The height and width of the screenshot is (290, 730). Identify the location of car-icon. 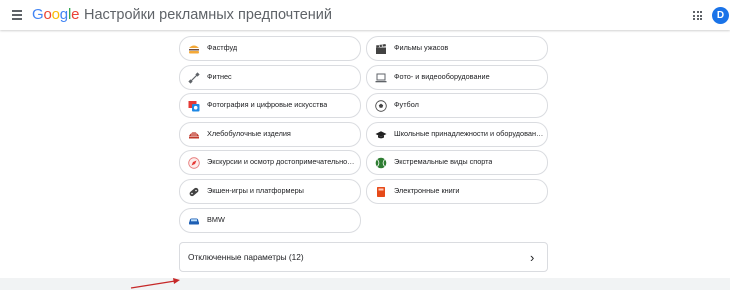
(194, 221).